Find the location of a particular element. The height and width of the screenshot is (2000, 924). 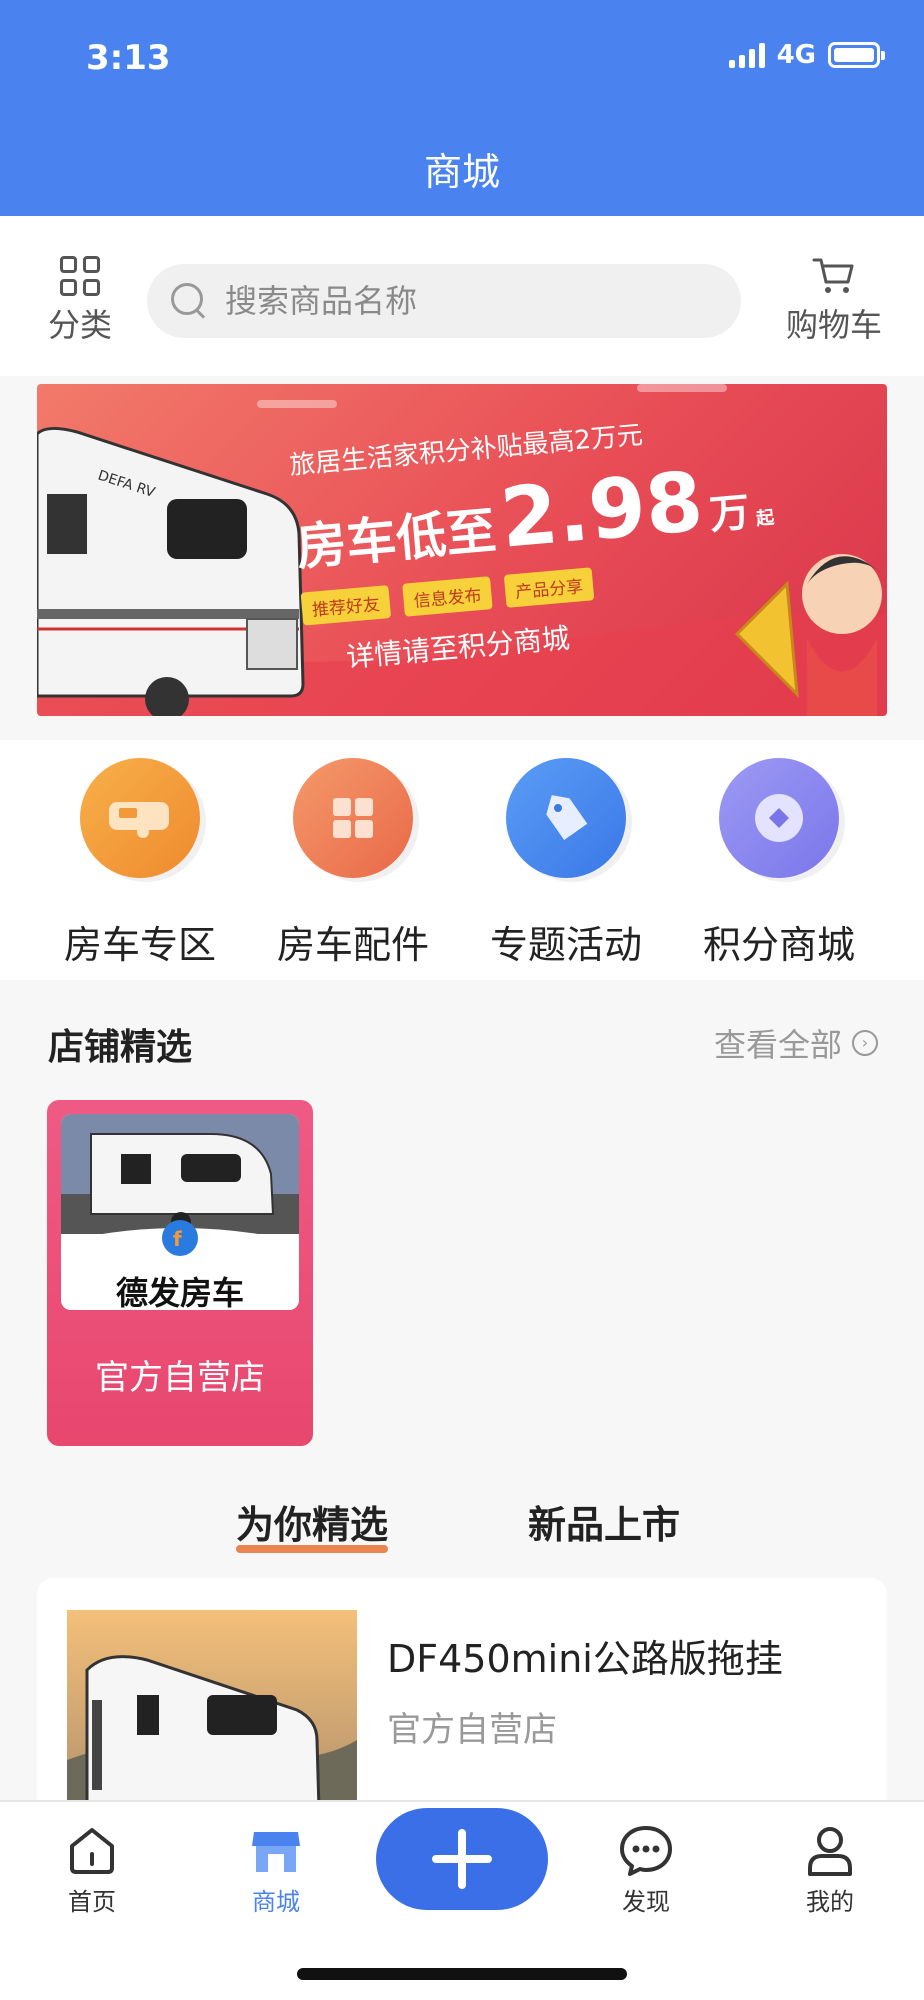

product-title: DF450mini公路版拖挂 is located at coordinates (585, 1659).